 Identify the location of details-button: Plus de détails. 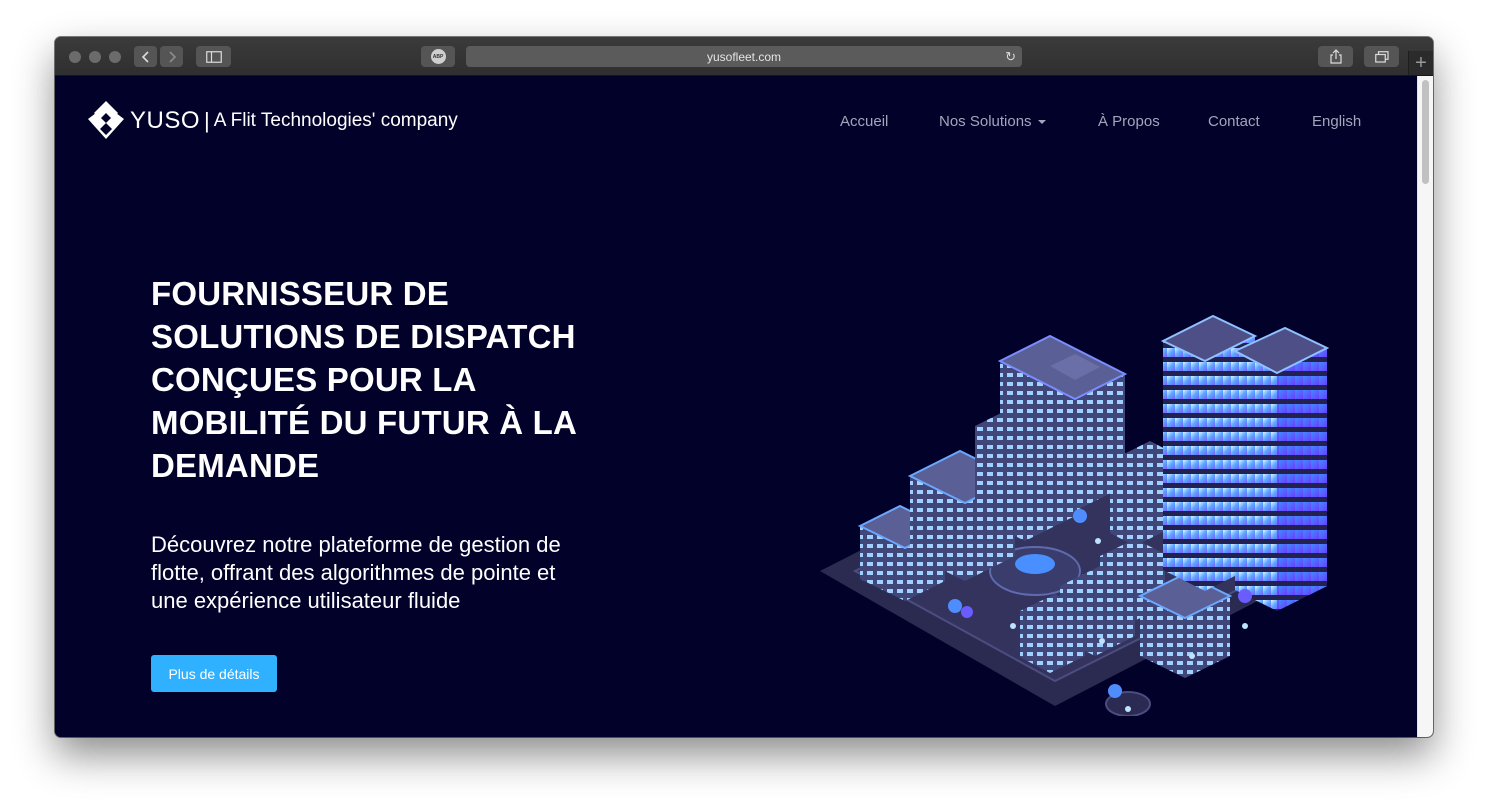
(214, 673).